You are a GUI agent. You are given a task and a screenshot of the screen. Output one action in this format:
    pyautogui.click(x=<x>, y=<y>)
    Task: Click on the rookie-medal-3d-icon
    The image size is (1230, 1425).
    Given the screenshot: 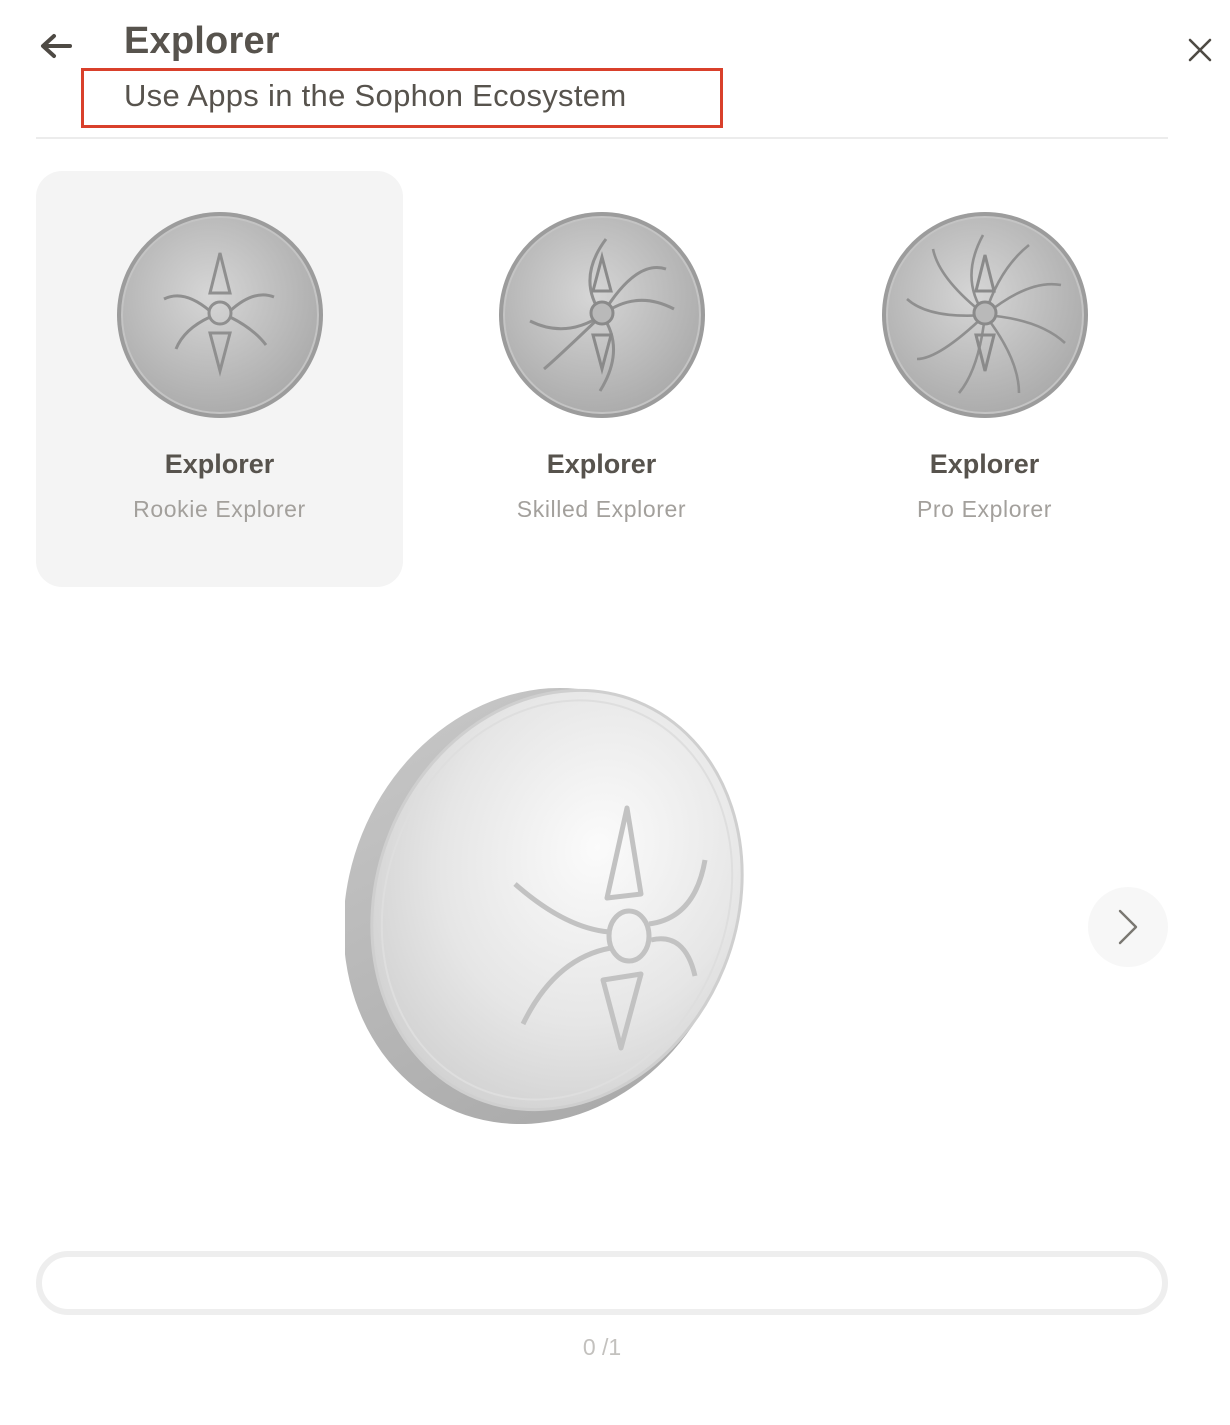 What is the action you would take?
    pyautogui.click(x=544, y=906)
    